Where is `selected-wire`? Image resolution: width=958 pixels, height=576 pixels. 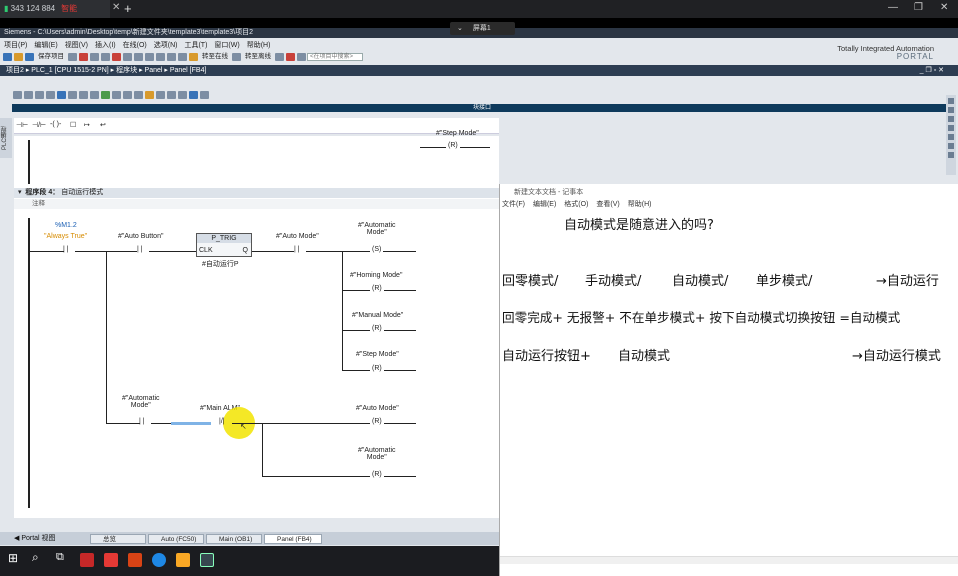
selected-wire is located at coordinates (191, 423).